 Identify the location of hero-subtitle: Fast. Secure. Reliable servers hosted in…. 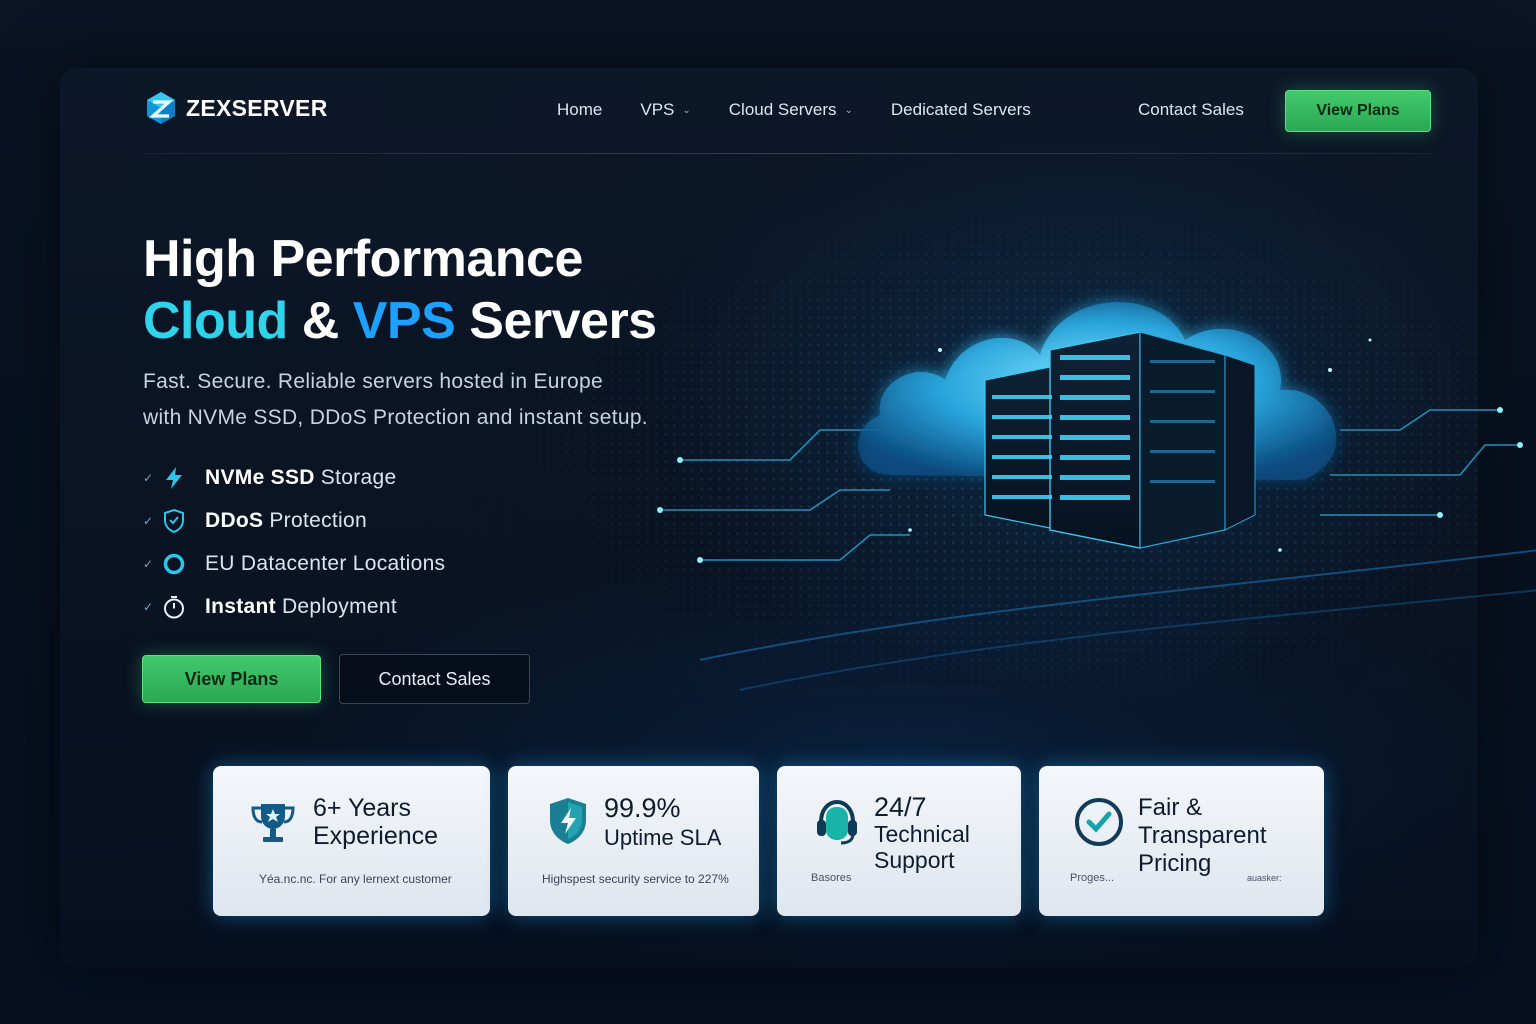
(423, 400).